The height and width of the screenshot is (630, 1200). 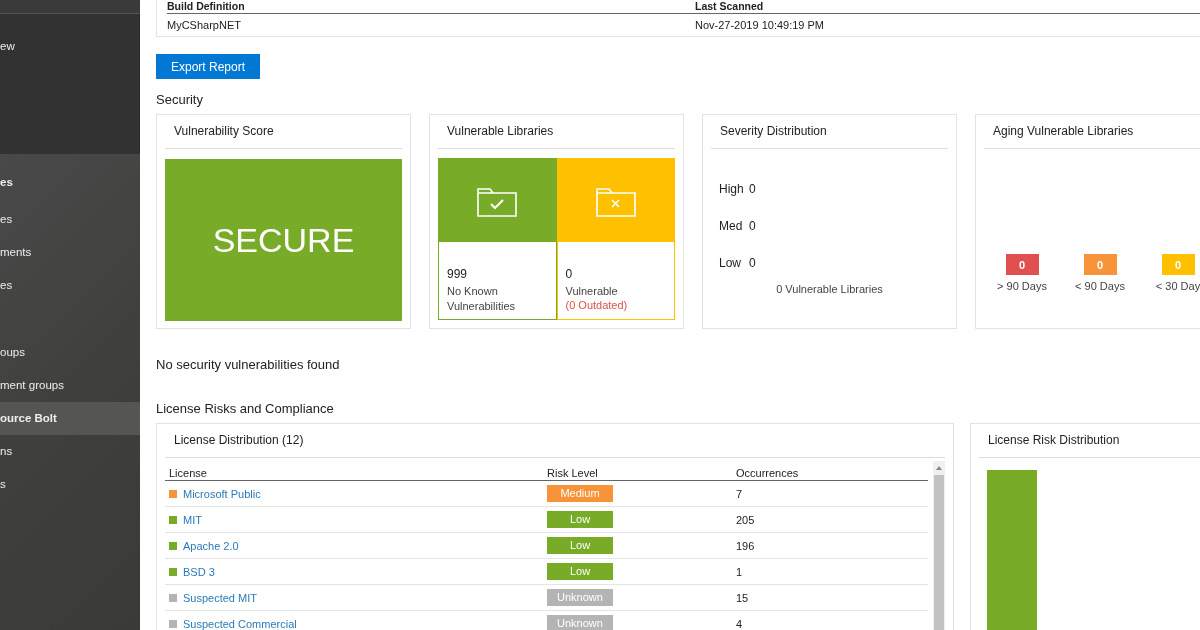 I want to click on age-label: < 30 Day, so click(x=1177, y=286).